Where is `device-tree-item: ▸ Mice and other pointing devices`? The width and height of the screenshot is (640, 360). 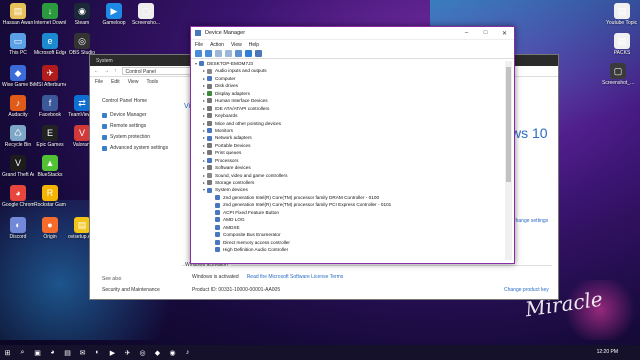 device-tree-item: ▸ Mice and other pointing devices is located at coordinates (348, 123).